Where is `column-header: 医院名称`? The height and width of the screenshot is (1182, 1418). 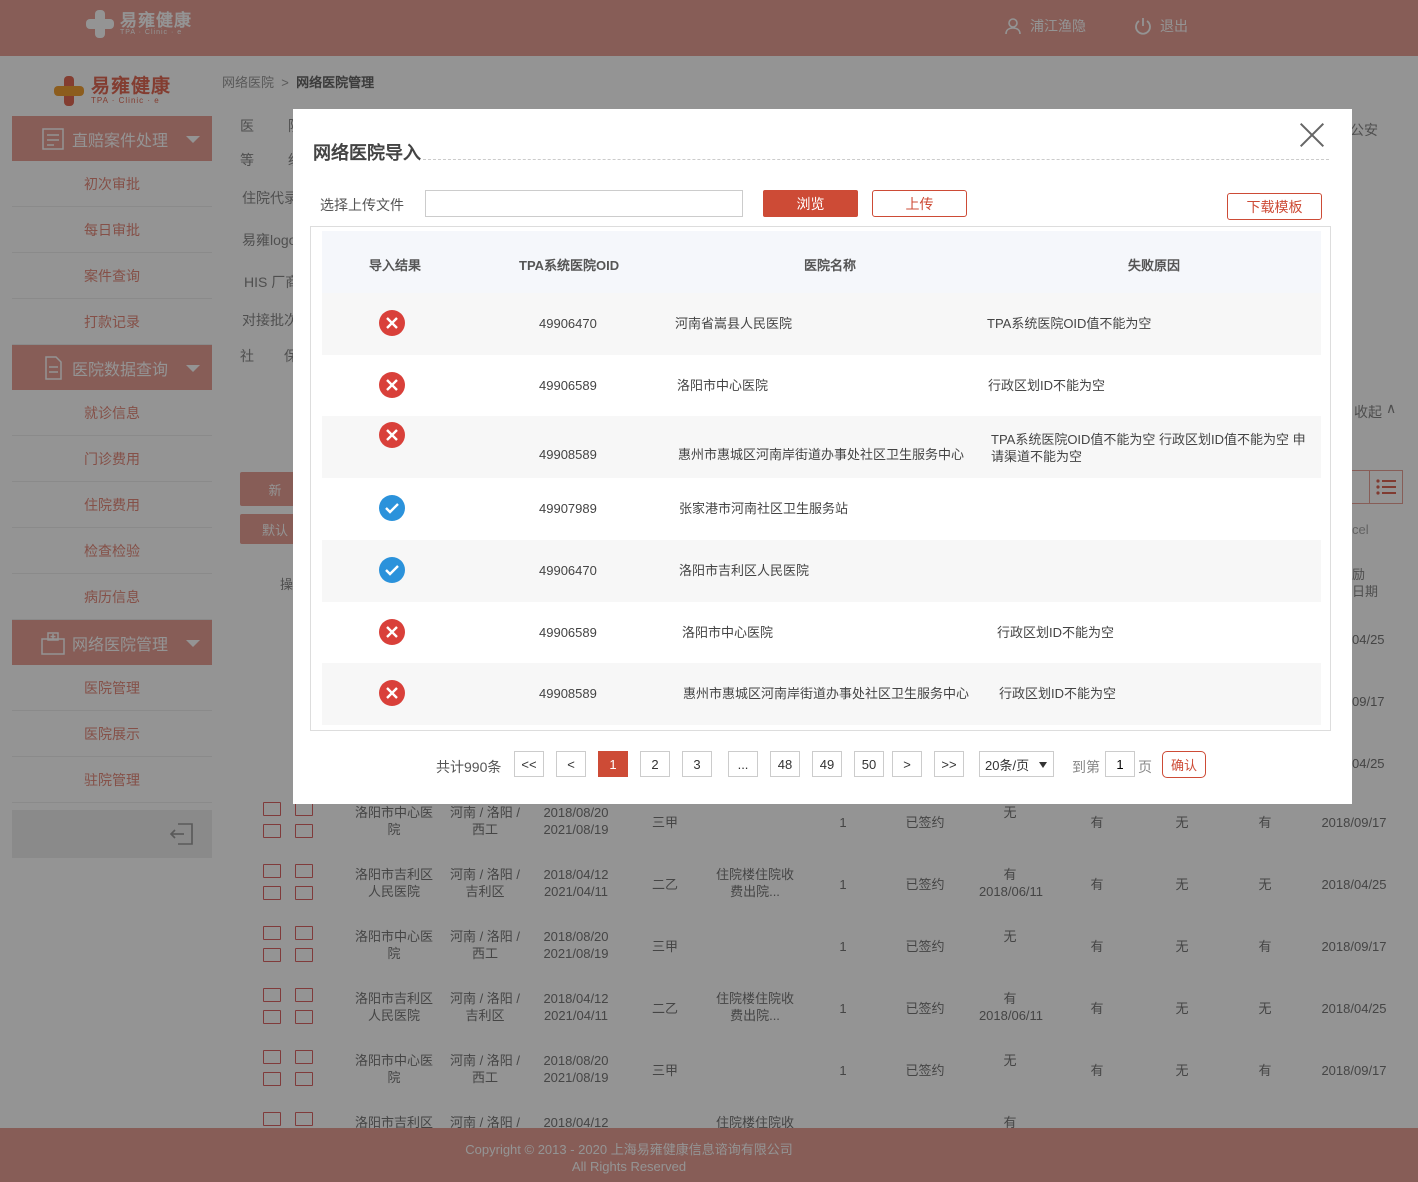
column-header: 医院名称 is located at coordinates (830, 265).